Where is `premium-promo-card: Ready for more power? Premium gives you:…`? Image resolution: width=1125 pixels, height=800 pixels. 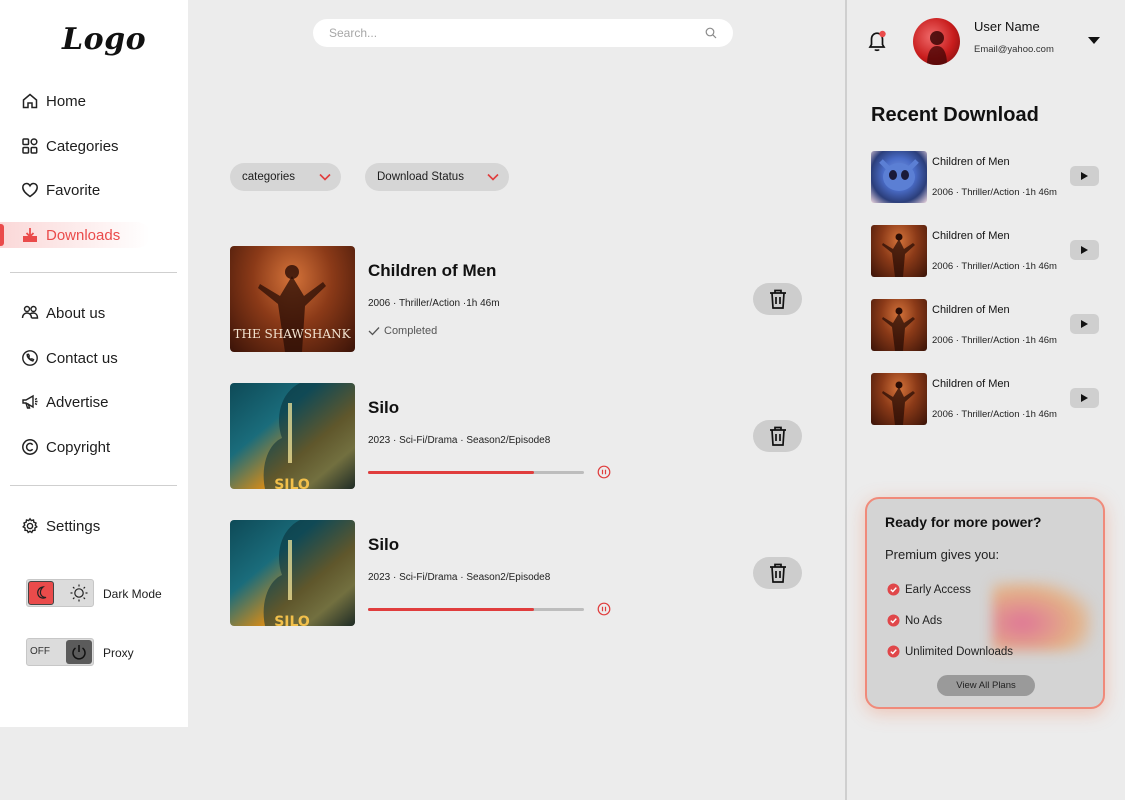
premium-promo-card: Ready for more power? Premium gives you:… is located at coordinates (985, 603).